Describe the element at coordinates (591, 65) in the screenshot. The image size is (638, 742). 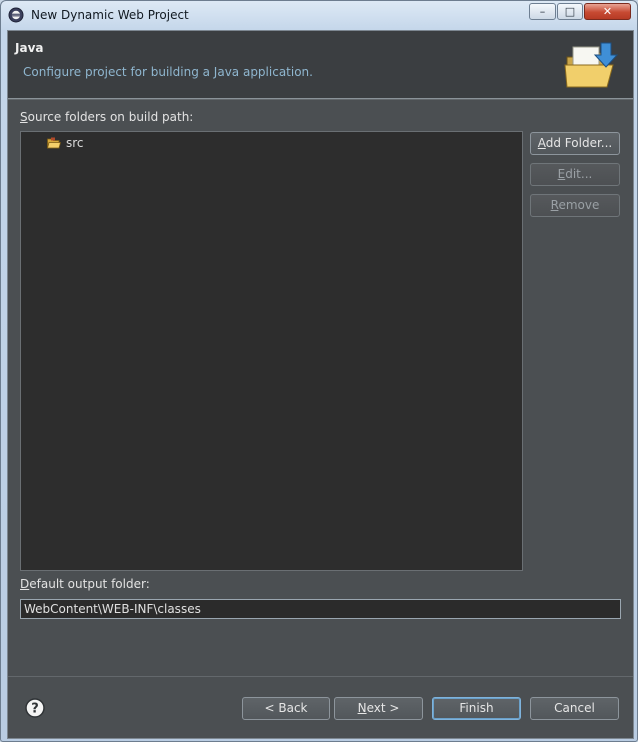
I see `folder-wizard-icon` at that location.